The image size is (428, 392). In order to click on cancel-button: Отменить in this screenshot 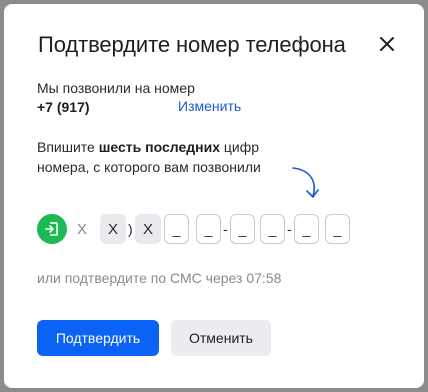, I will do `click(221, 338)`.